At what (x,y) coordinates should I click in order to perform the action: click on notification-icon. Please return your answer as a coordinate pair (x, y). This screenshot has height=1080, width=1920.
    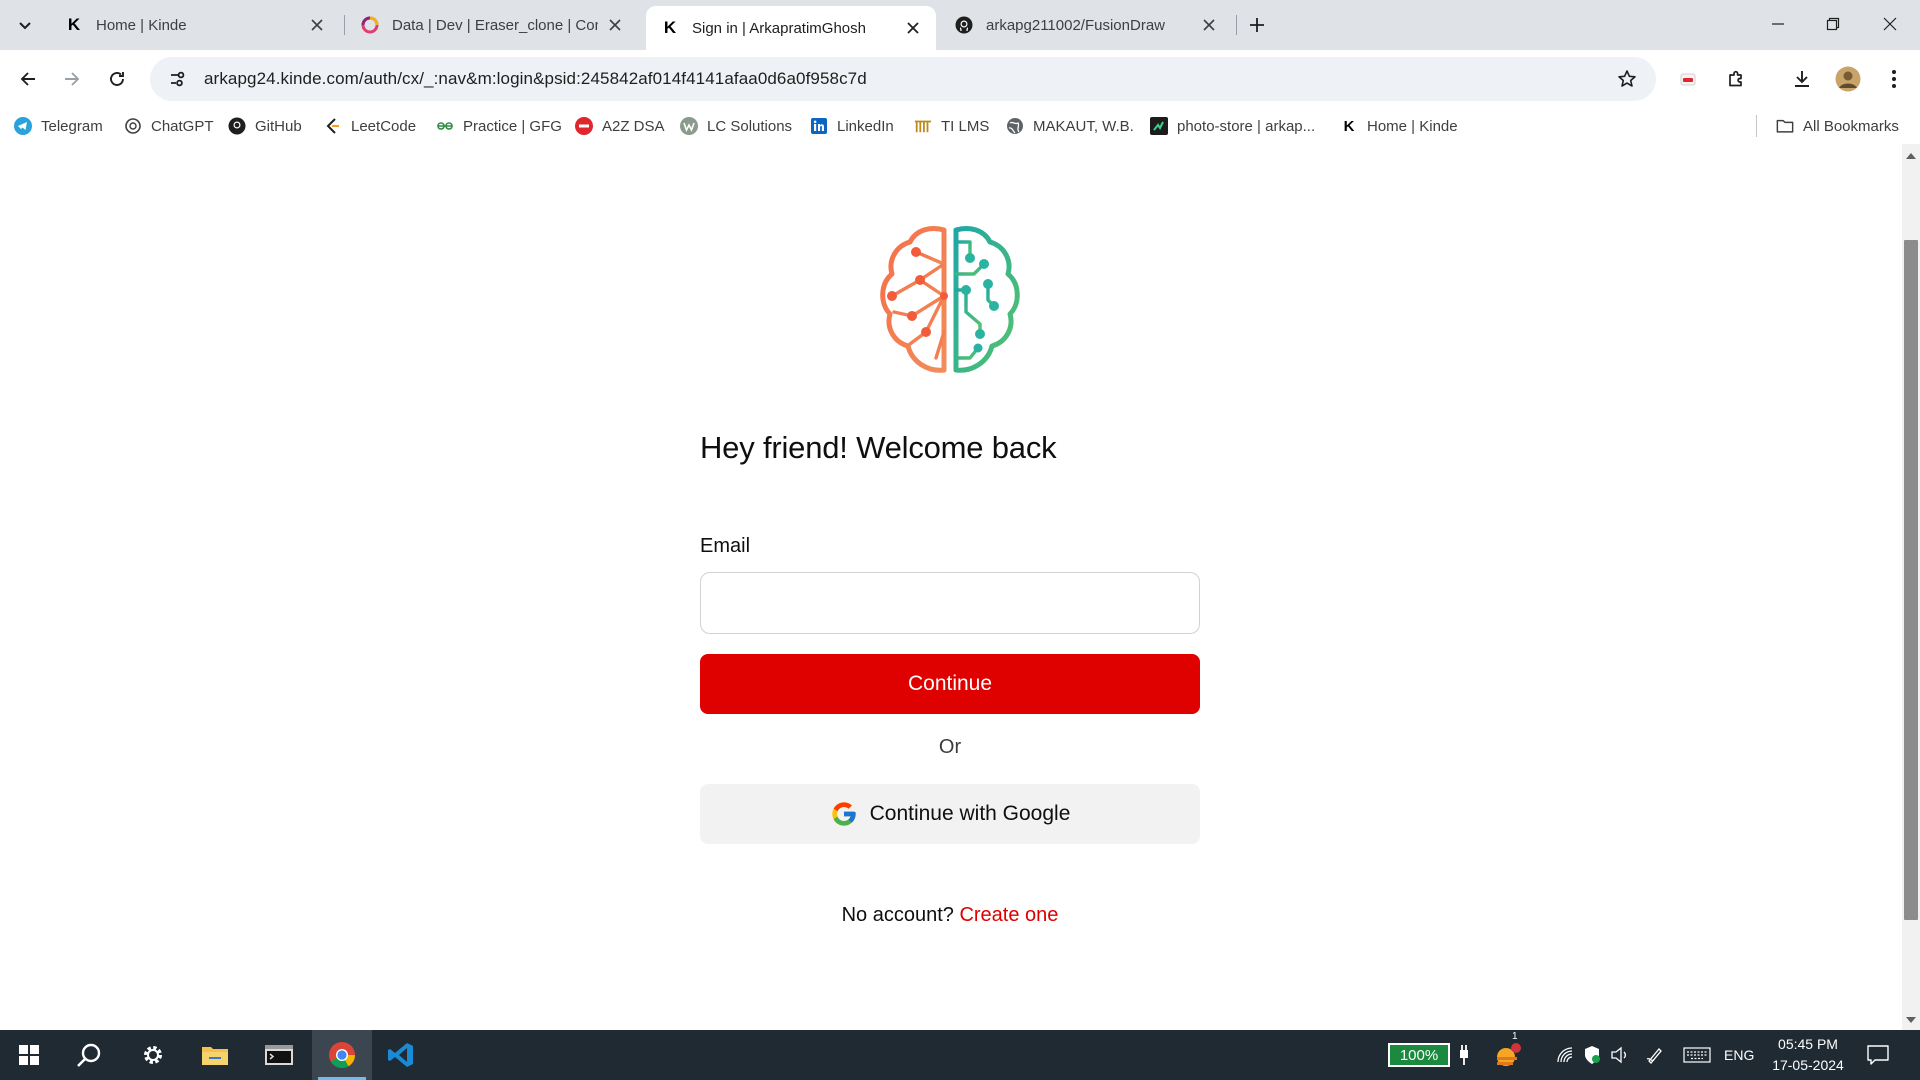
    Looking at the image, I should click on (1878, 1055).